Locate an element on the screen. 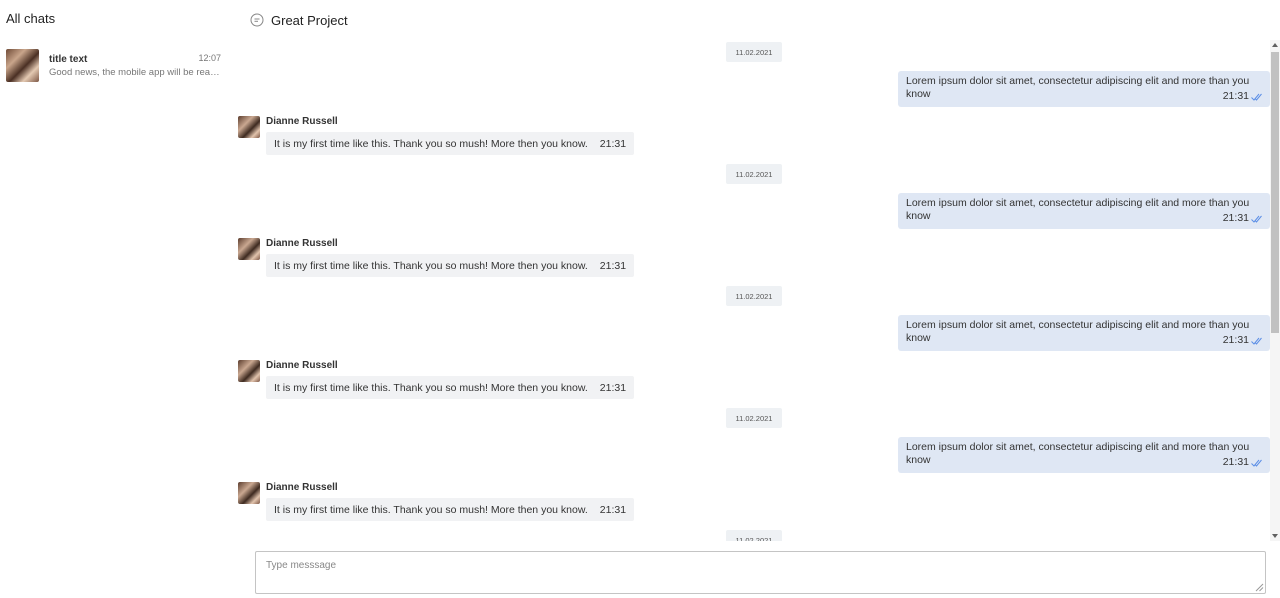  message-scrollbar is located at coordinates (1275, 290).